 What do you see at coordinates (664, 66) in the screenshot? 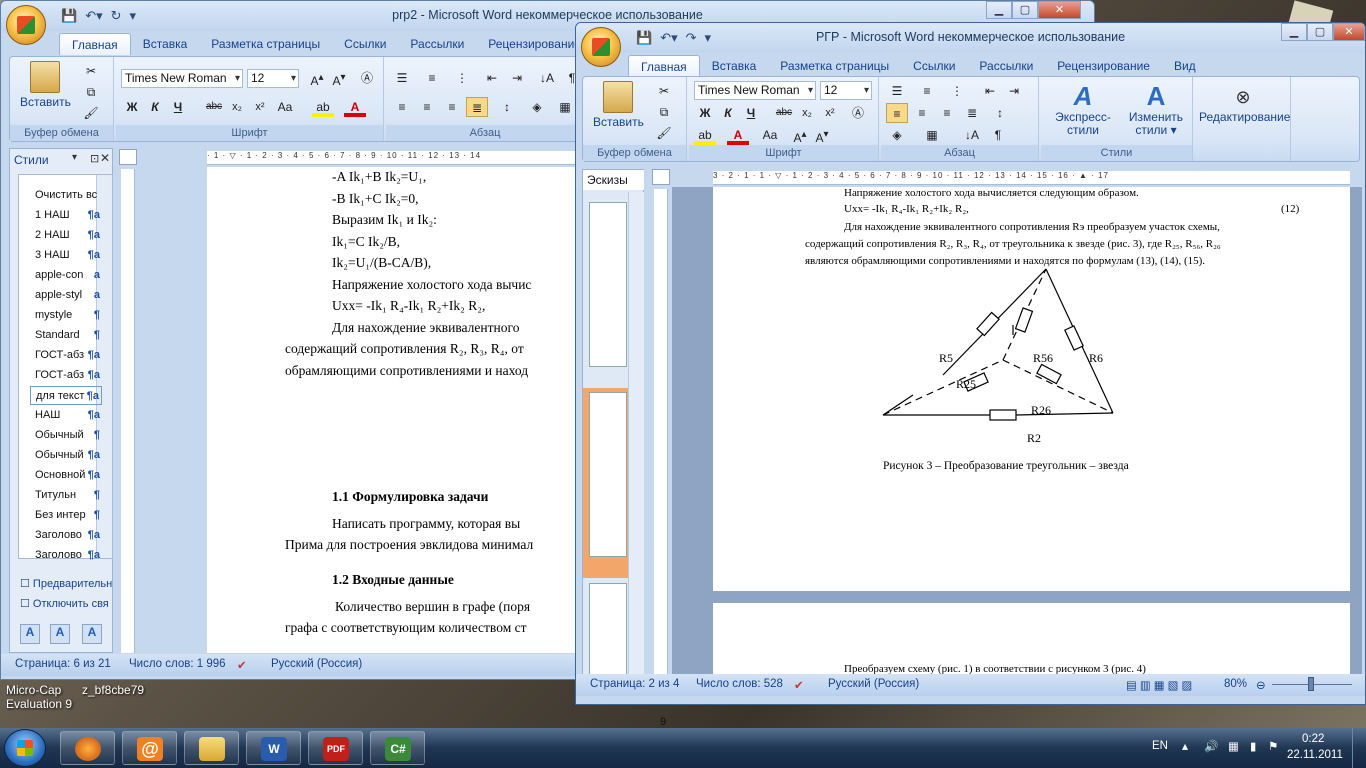
I see `tab-home: Главная` at bounding box center [664, 66].